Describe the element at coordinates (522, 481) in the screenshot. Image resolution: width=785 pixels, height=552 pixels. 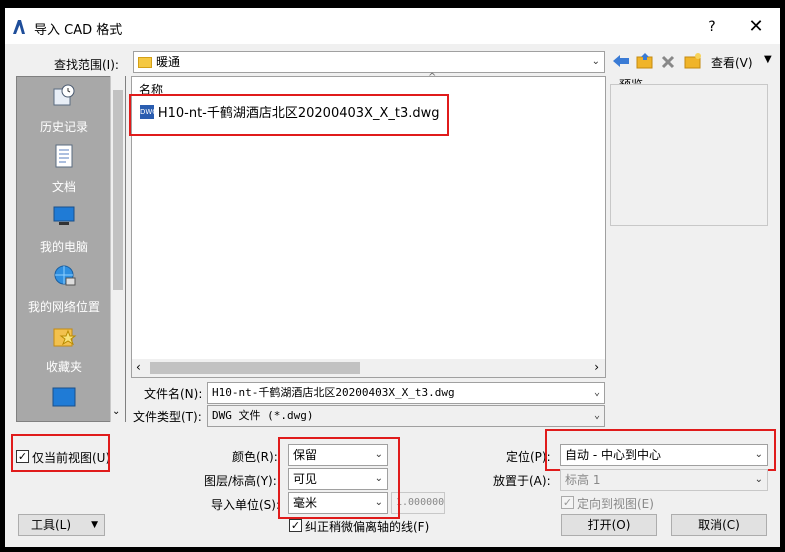
I see `place-at-label: 放置于(A):` at that location.